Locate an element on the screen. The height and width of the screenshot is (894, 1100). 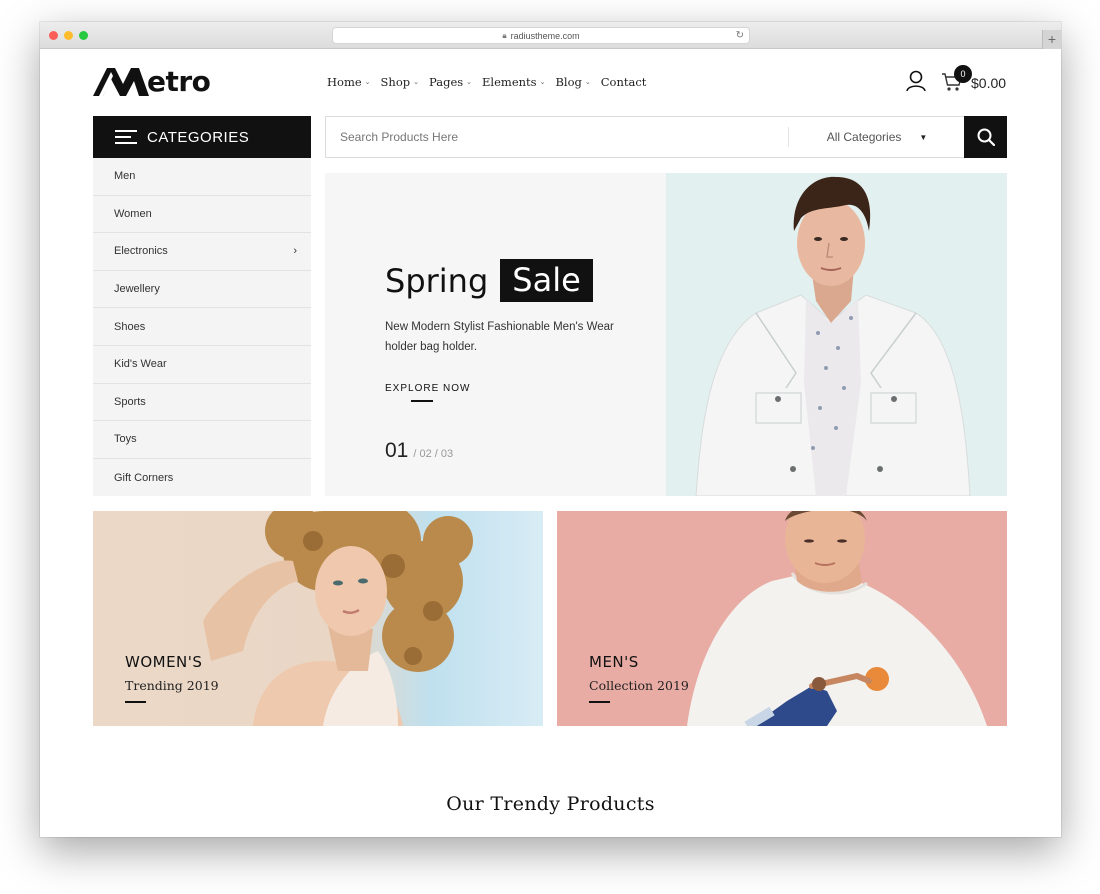
category-select: All Categories ▼ is located at coordinates (877, 137).